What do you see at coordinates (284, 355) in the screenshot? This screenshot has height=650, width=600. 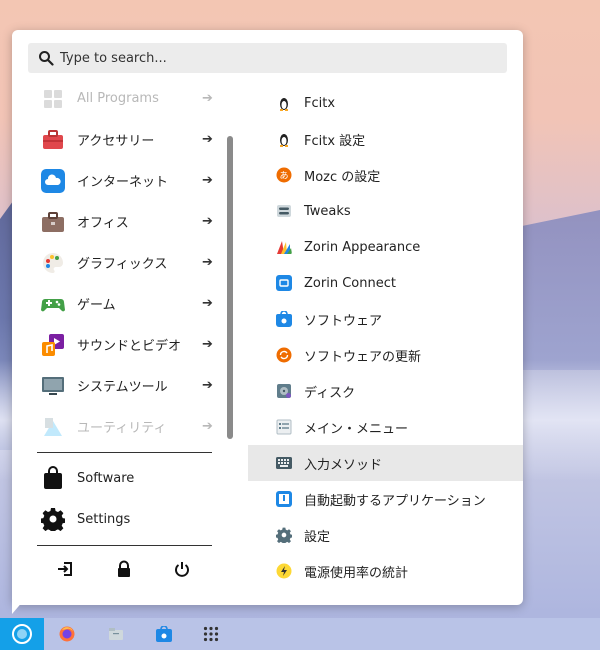 I see `update-icon` at bounding box center [284, 355].